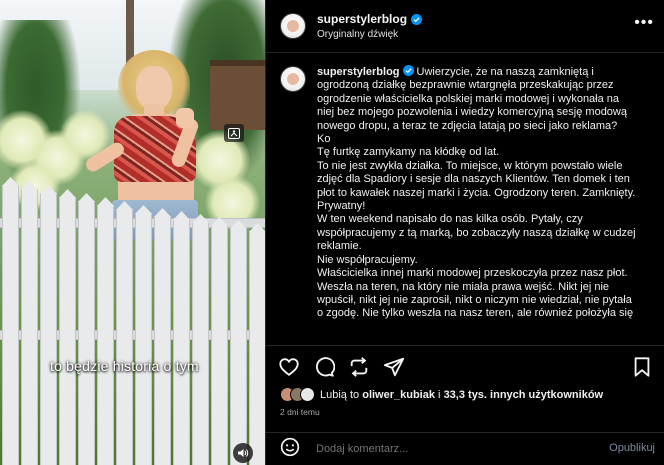 Image resolution: width=664 pixels, height=465 pixels. I want to click on likes-user-link: oliwer_kubiak, so click(398, 395).